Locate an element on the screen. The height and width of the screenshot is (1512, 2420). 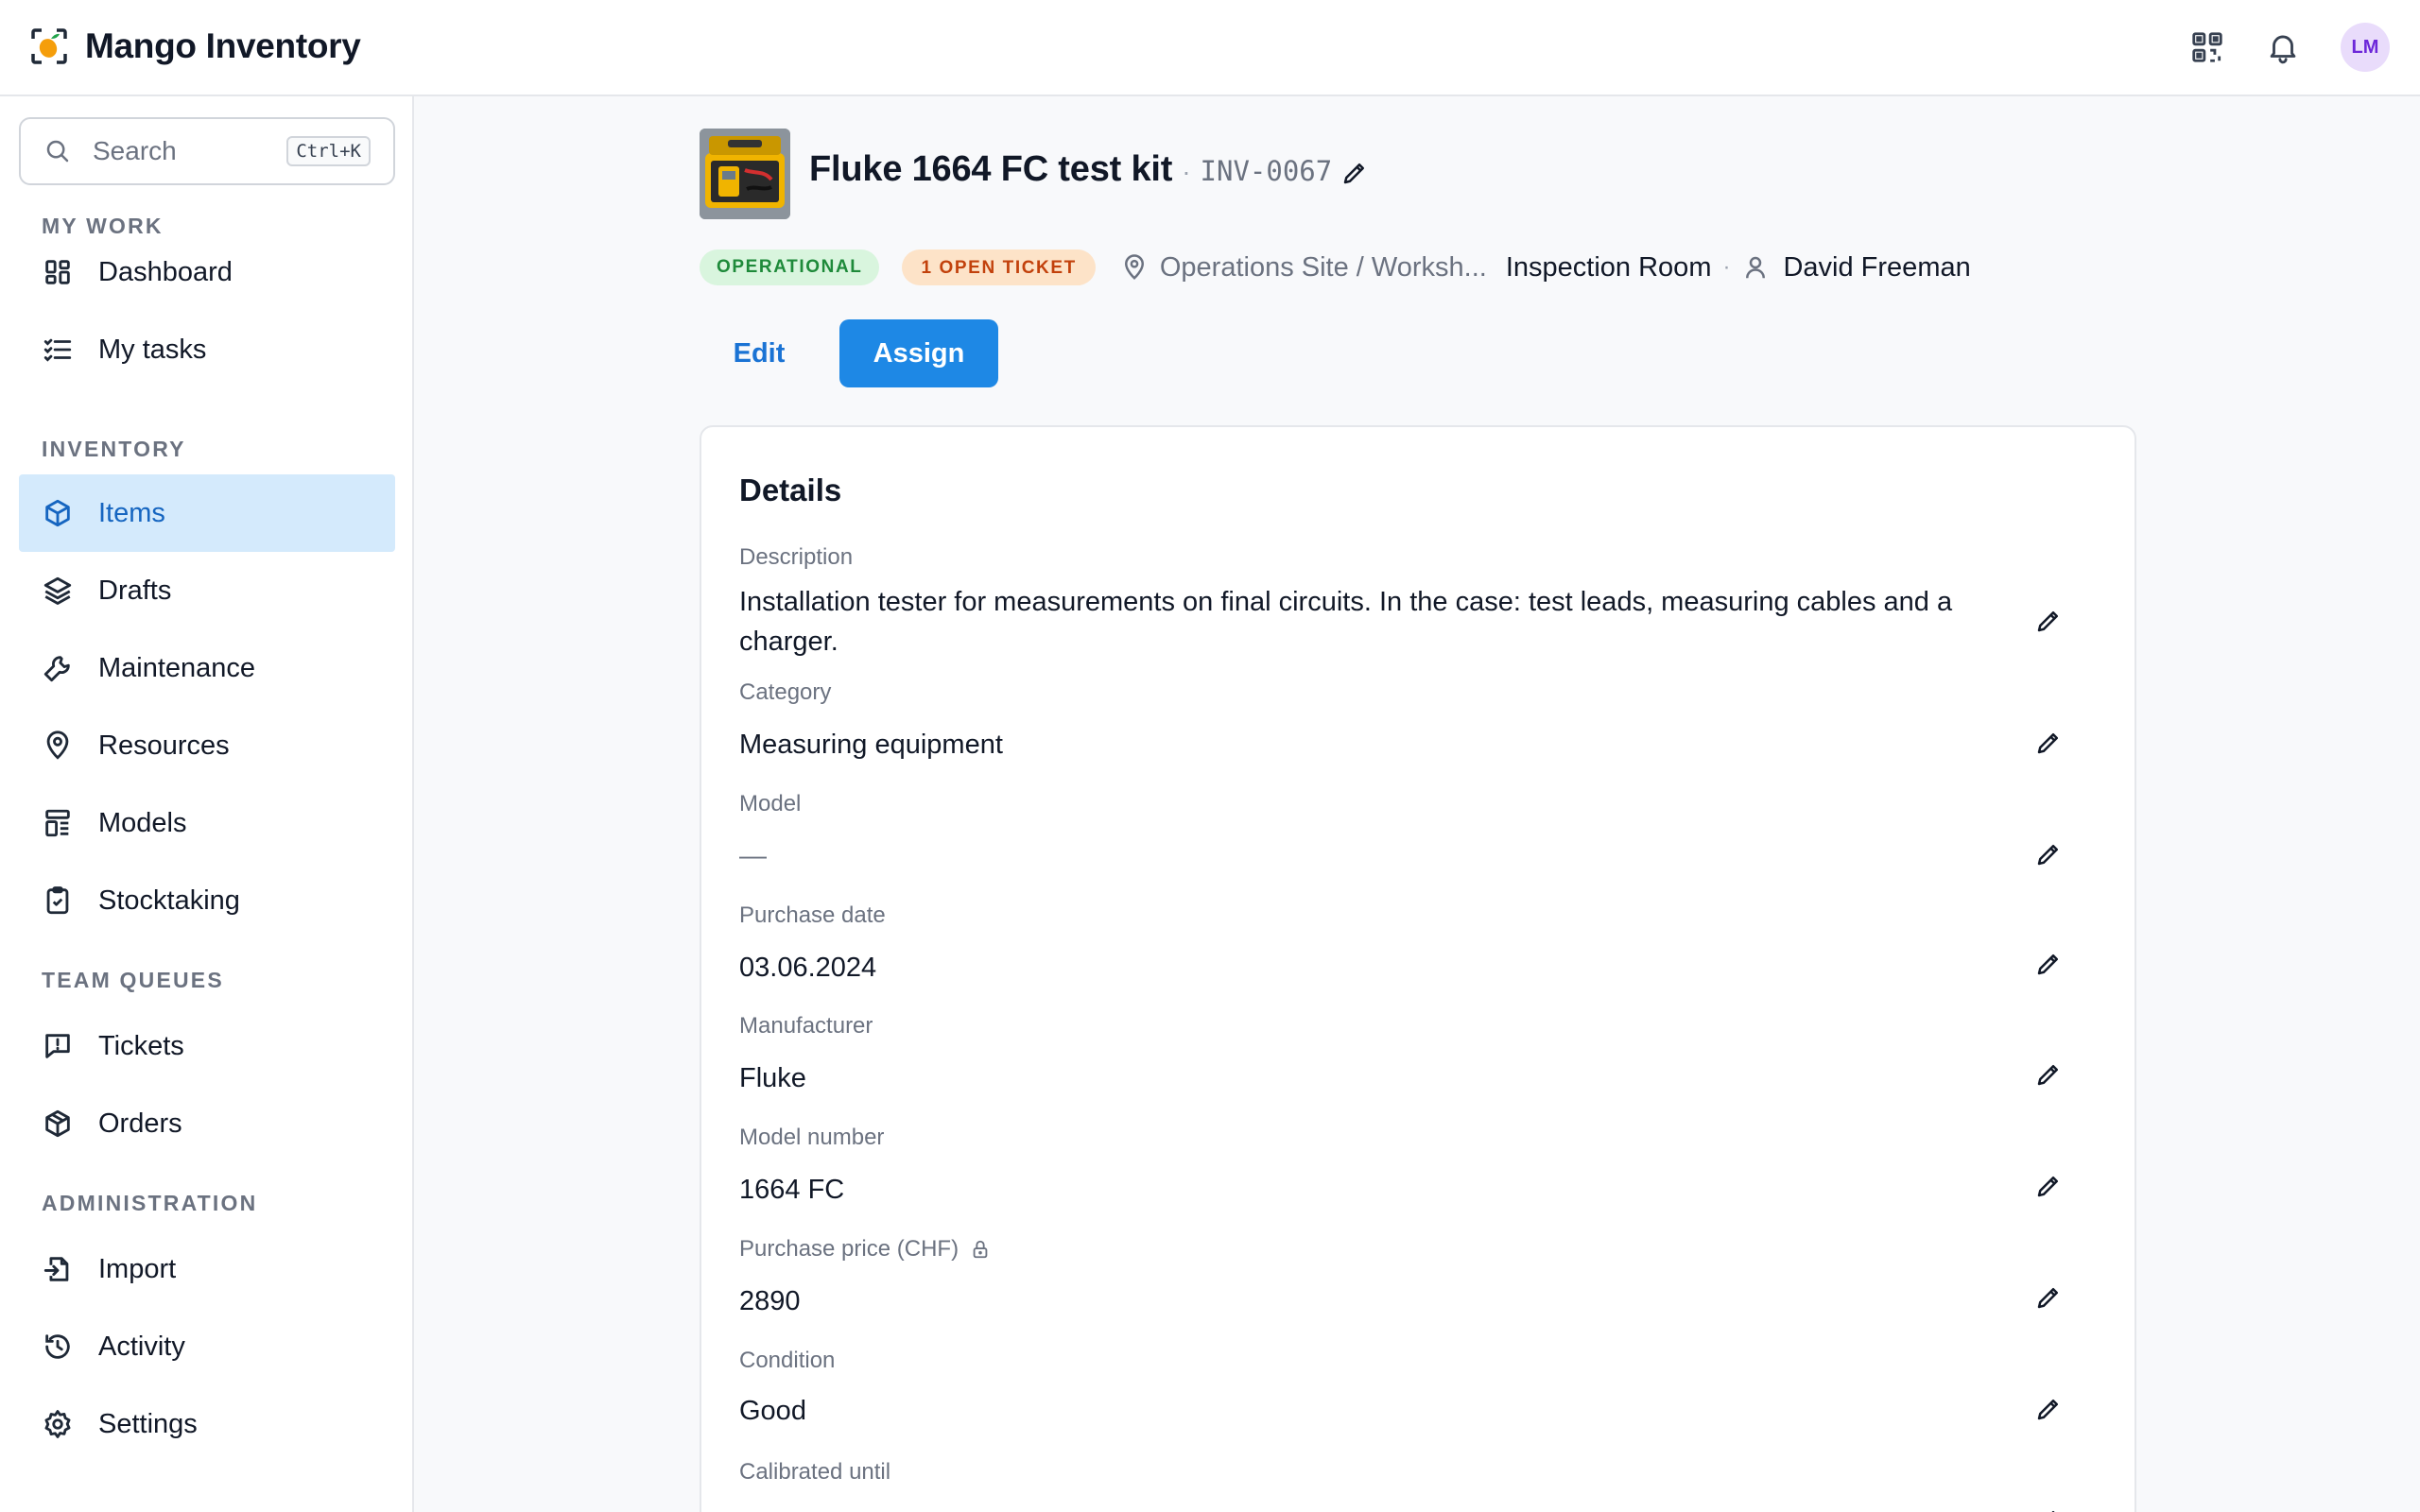
item-code: INV-0067 is located at coordinates (1267, 171).